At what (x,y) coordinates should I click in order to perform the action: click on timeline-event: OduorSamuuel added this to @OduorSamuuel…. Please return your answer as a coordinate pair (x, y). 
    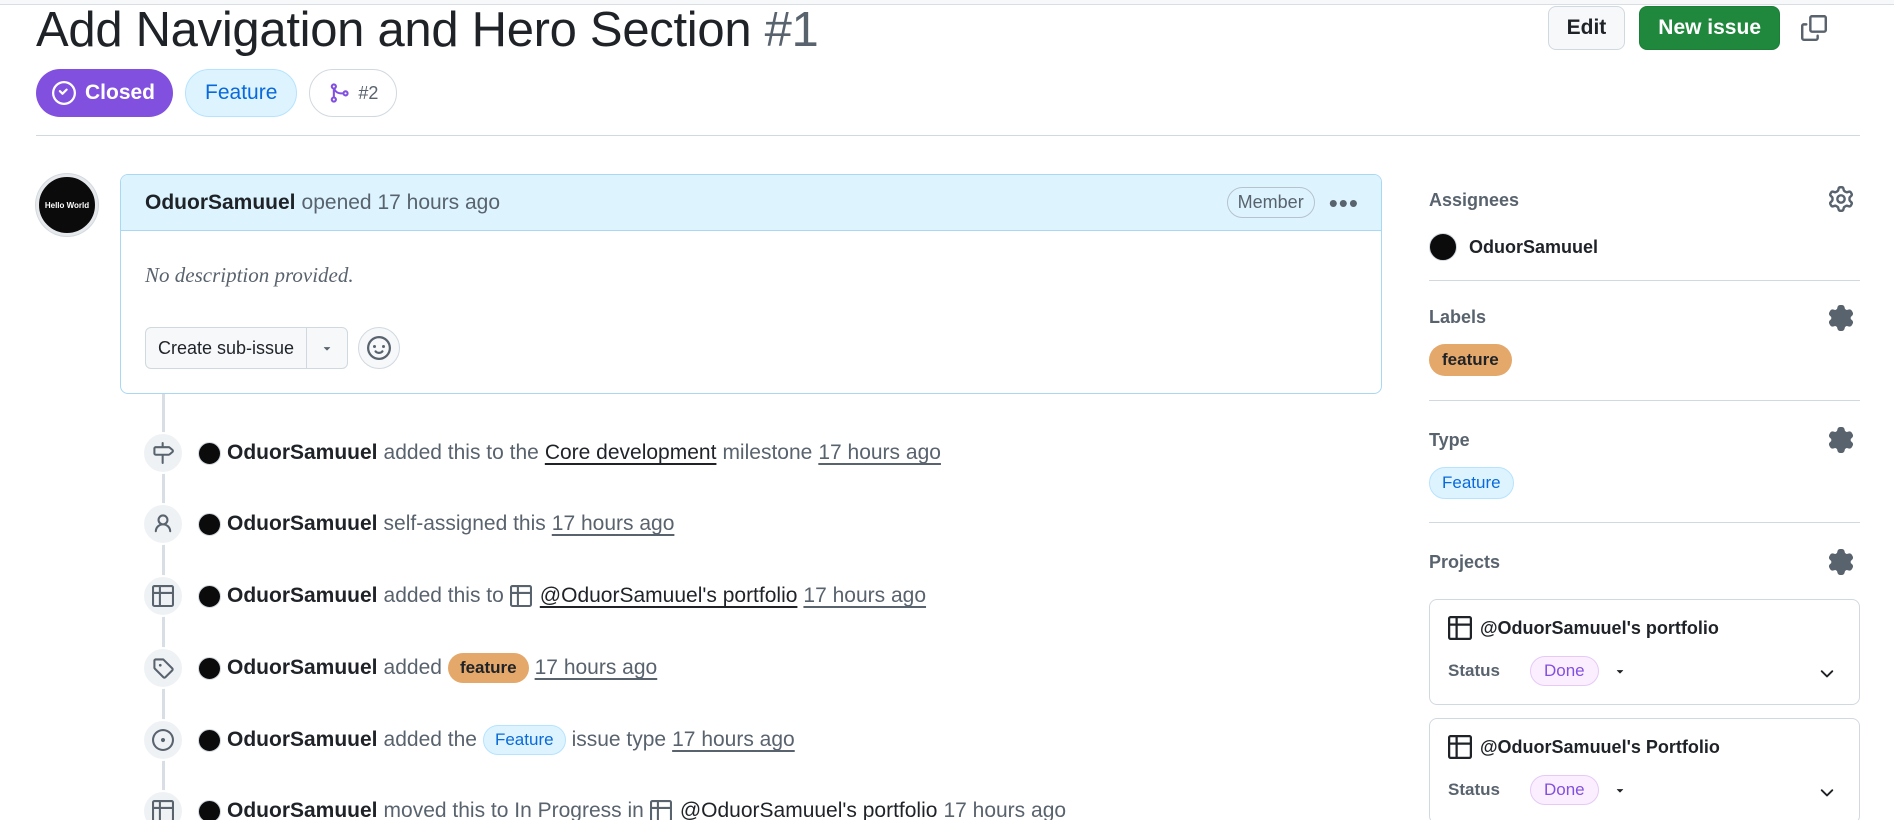
    Looking at the image, I should click on (534, 596).